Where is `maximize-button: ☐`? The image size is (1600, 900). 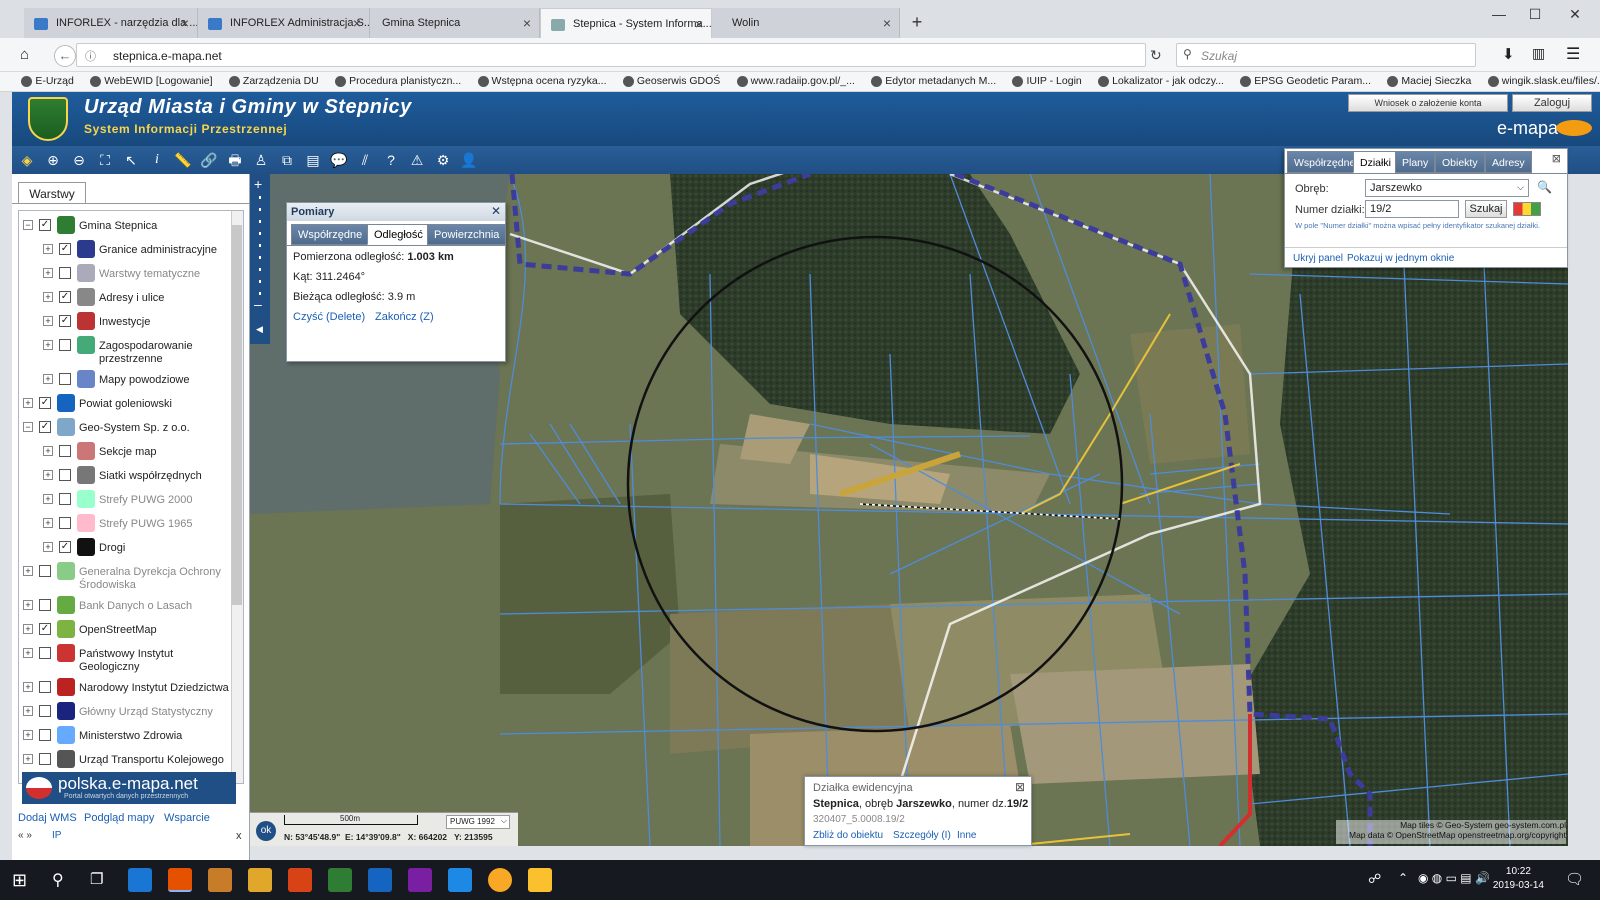
maximize-button: ☐ is located at coordinates (1535, 14).